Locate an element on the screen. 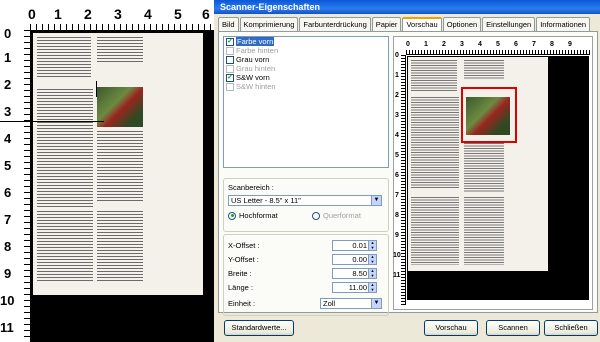 This screenshot has width=600, height=342. ruler-left-label: 9 is located at coordinates (8, 273).